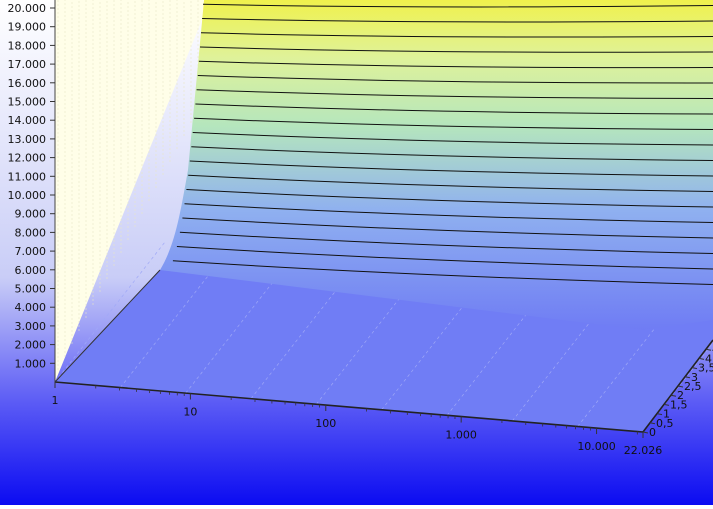 This screenshot has width=713, height=509. I want to click on y-tick-label: 12.000, so click(27, 158).